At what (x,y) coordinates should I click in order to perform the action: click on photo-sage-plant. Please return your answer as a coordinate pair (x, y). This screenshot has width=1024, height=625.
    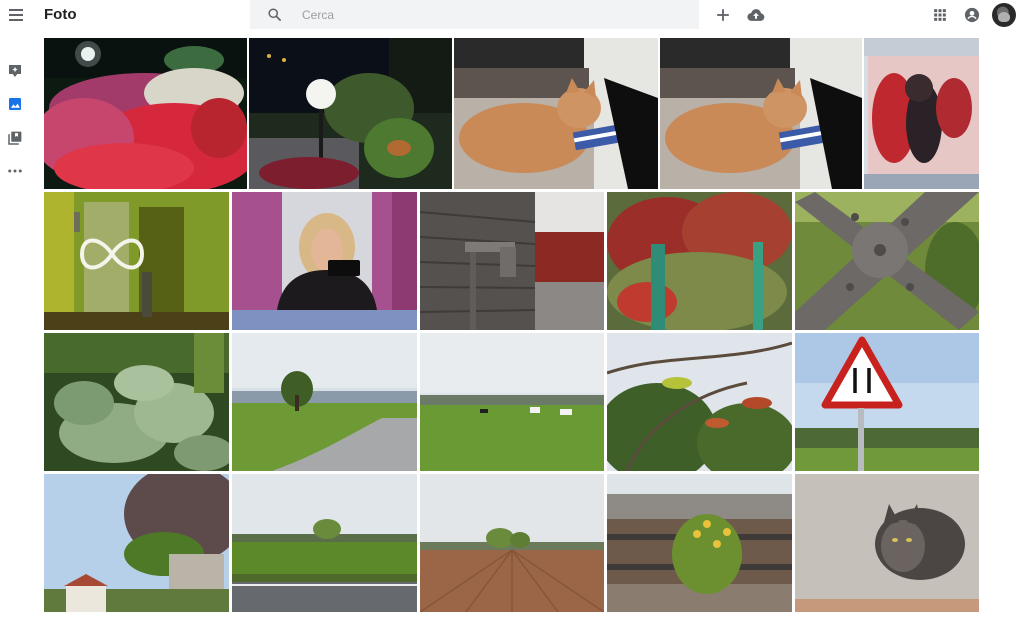
    Looking at the image, I should click on (136, 402).